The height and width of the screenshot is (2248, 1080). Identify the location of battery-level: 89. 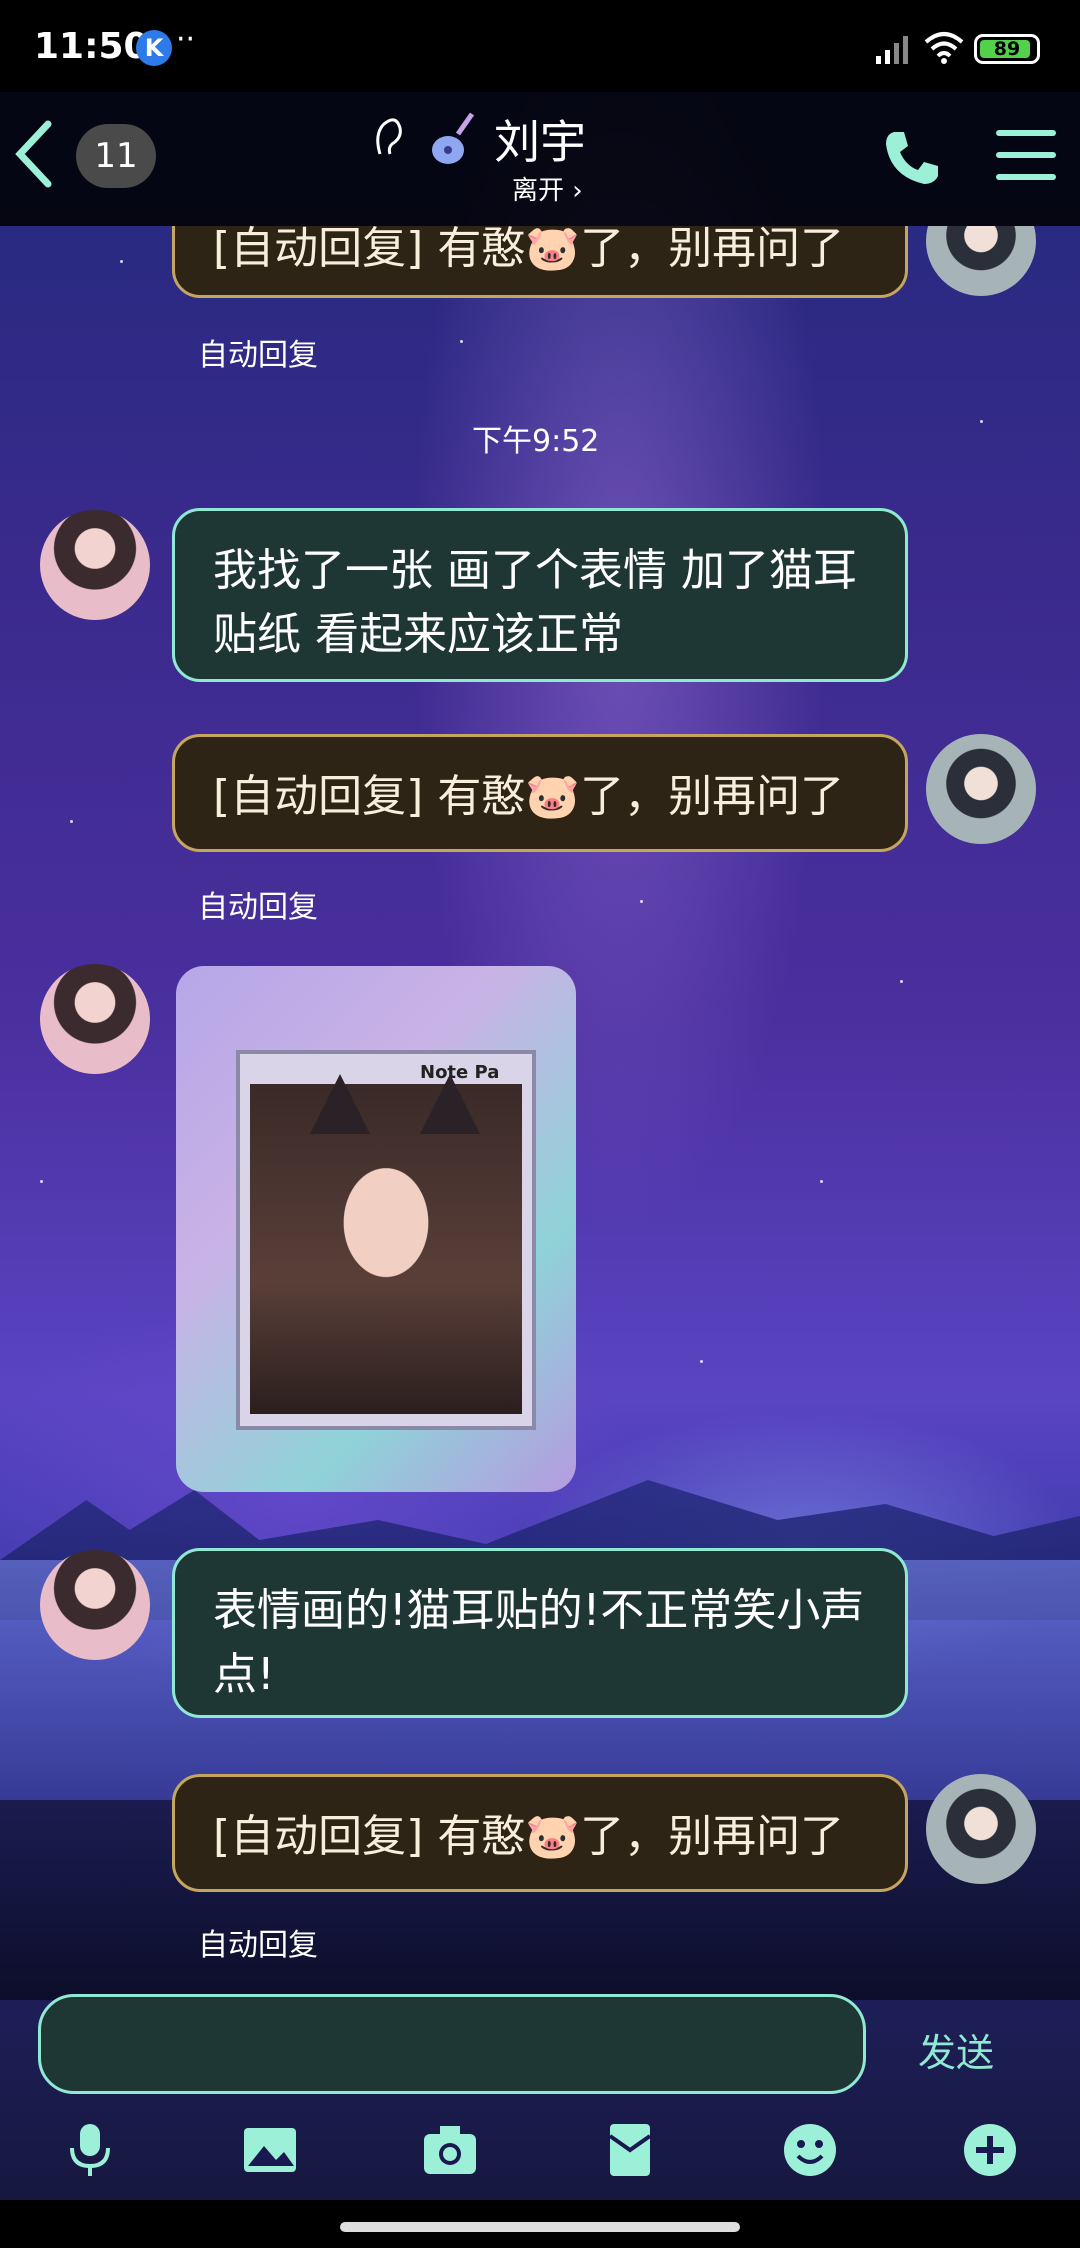
(1007, 49).